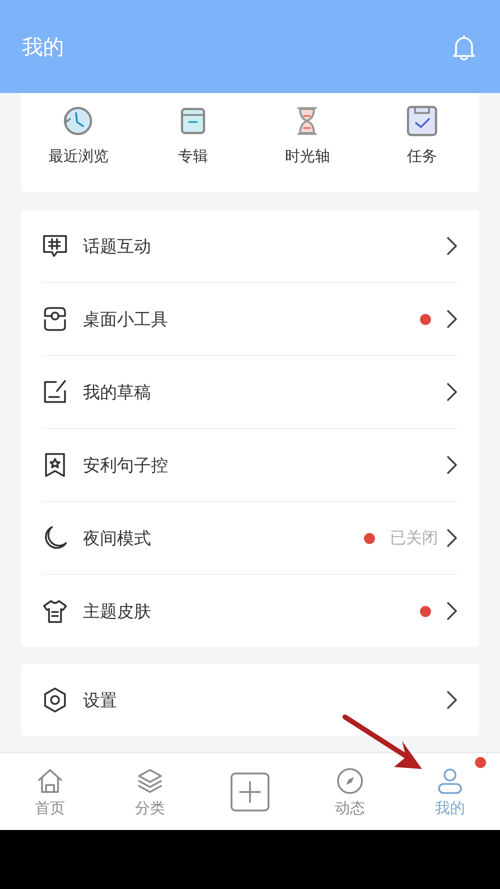 The image size is (500, 889). Describe the element at coordinates (43, 47) in the screenshot. I see `page-title: 我的` at that location.